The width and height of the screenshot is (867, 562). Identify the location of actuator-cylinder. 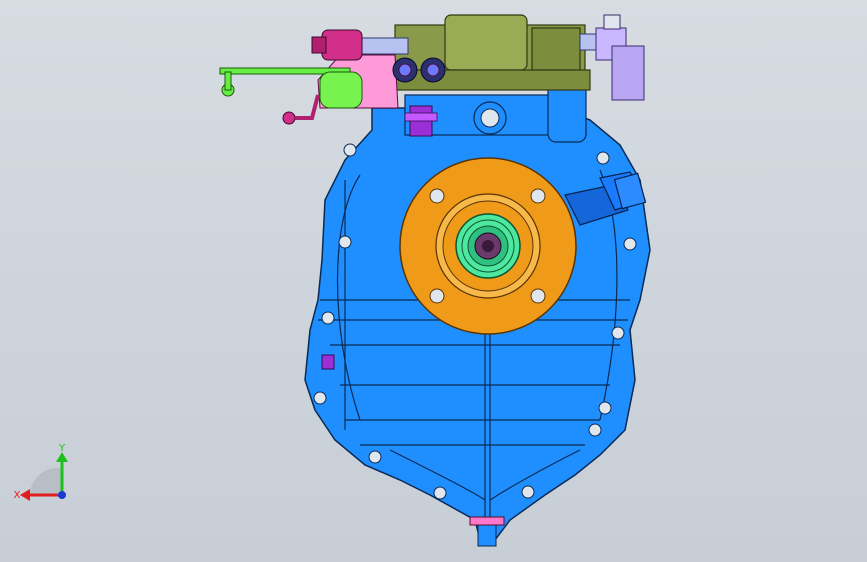
(337, 45).